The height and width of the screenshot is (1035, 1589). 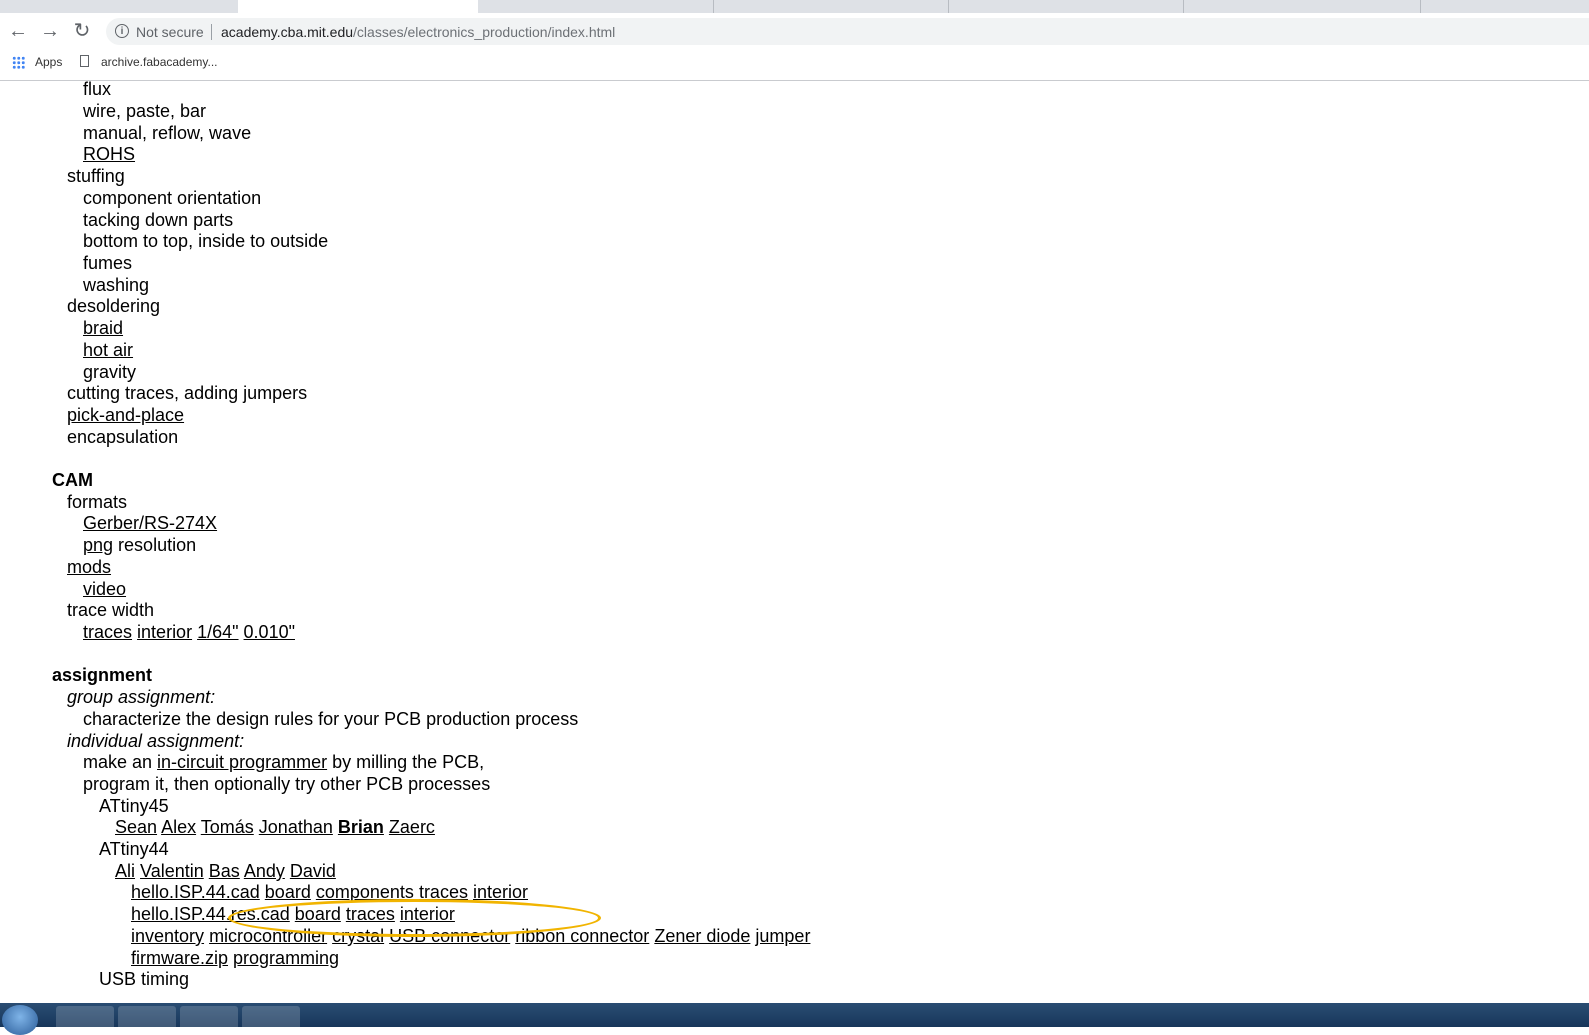 I want to click on link-microcontroller: microcontroller, so click(x=268, y=936).